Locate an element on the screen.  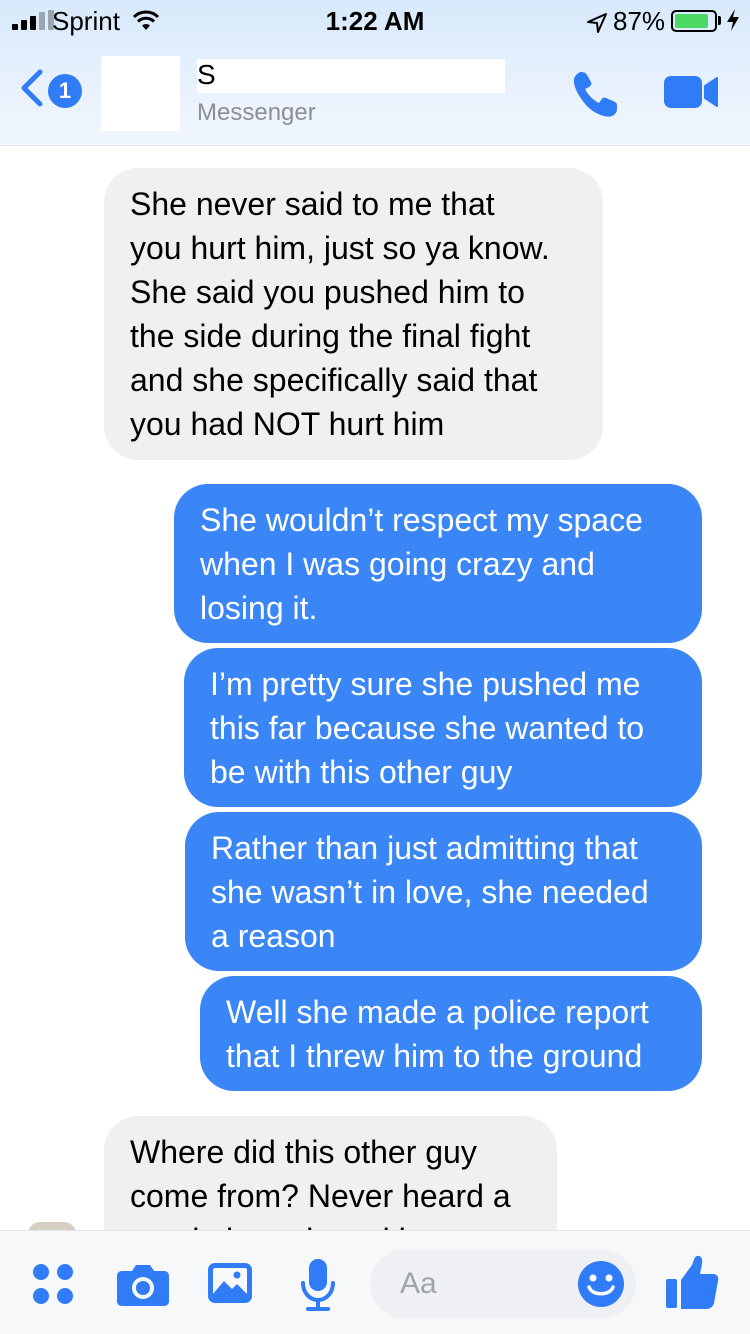
emoji-icon is located at coordinates (601, 1287).